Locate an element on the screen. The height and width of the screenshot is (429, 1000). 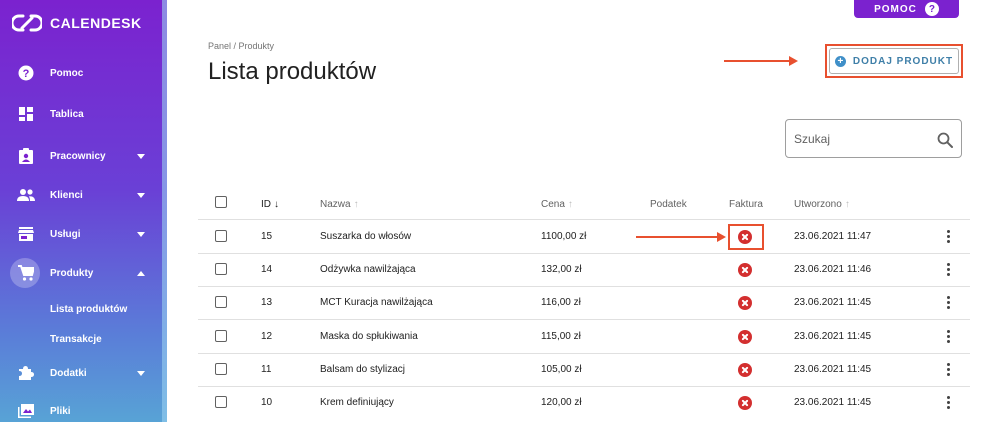
cell-name: Suszarka do włosów is located at coordinates (366, 236).